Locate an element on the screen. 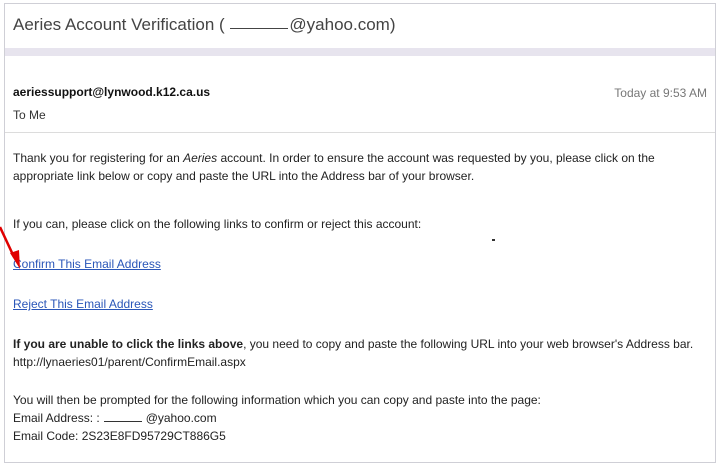 The height and width of the screenshot is (464, 719). recipient-line: To Me is located at coordinates (29, 115).